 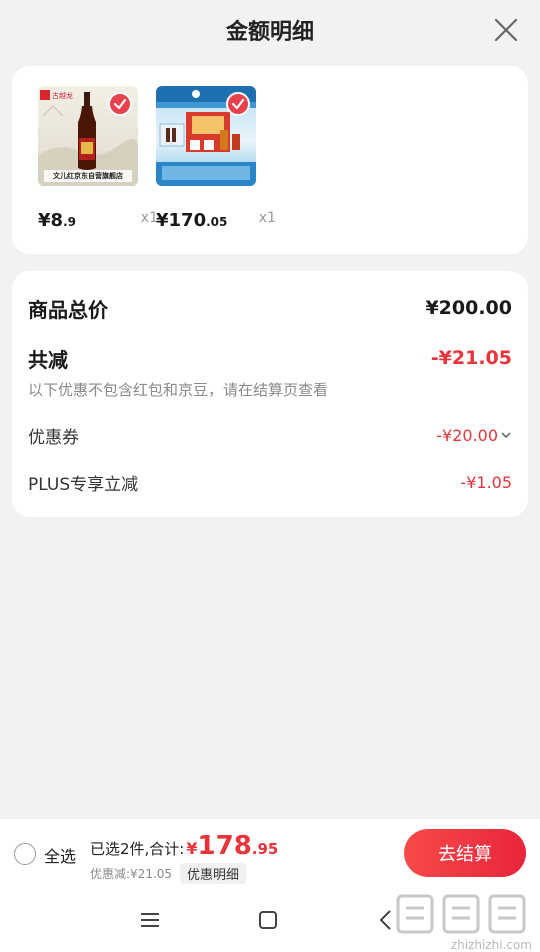 I want to click on header: 金额明细, so click(x=270, y=30).